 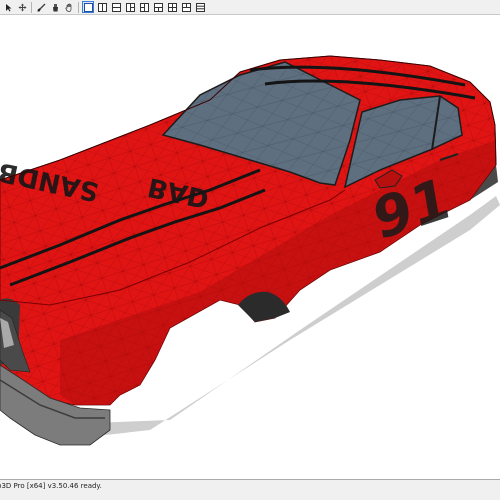 What do you see at coordinates (144, 7) in the screenshot?
I see `layout-three-right-icon` at bounding box center [144, 7].